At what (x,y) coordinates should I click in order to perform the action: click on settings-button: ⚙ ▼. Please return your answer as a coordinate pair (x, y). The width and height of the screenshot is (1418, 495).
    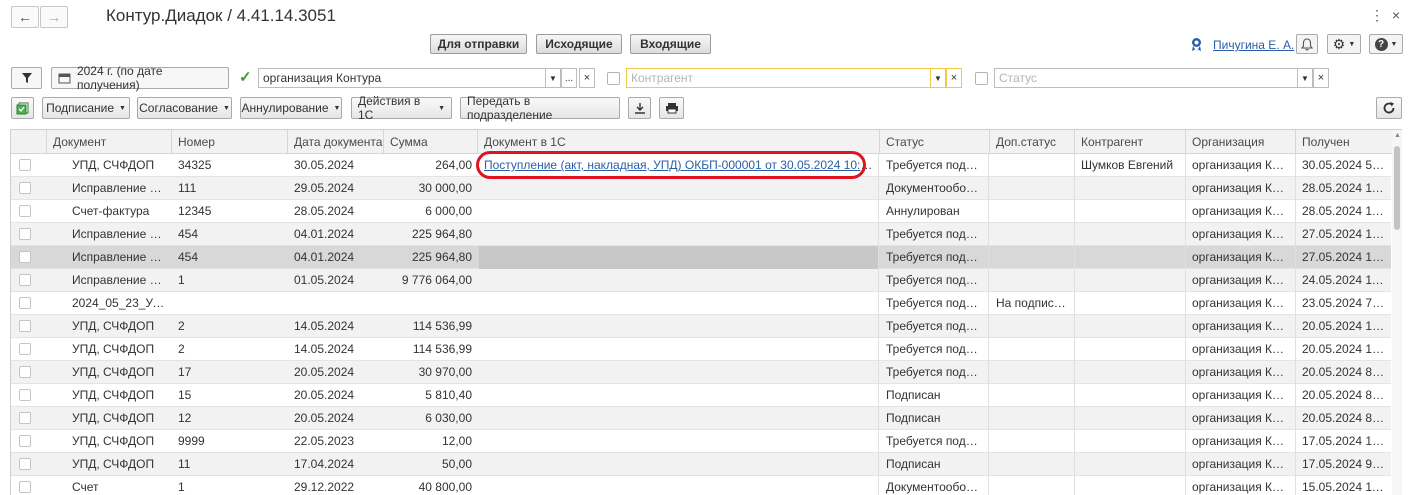
    Looking at the image, I should click on (1344, 44).